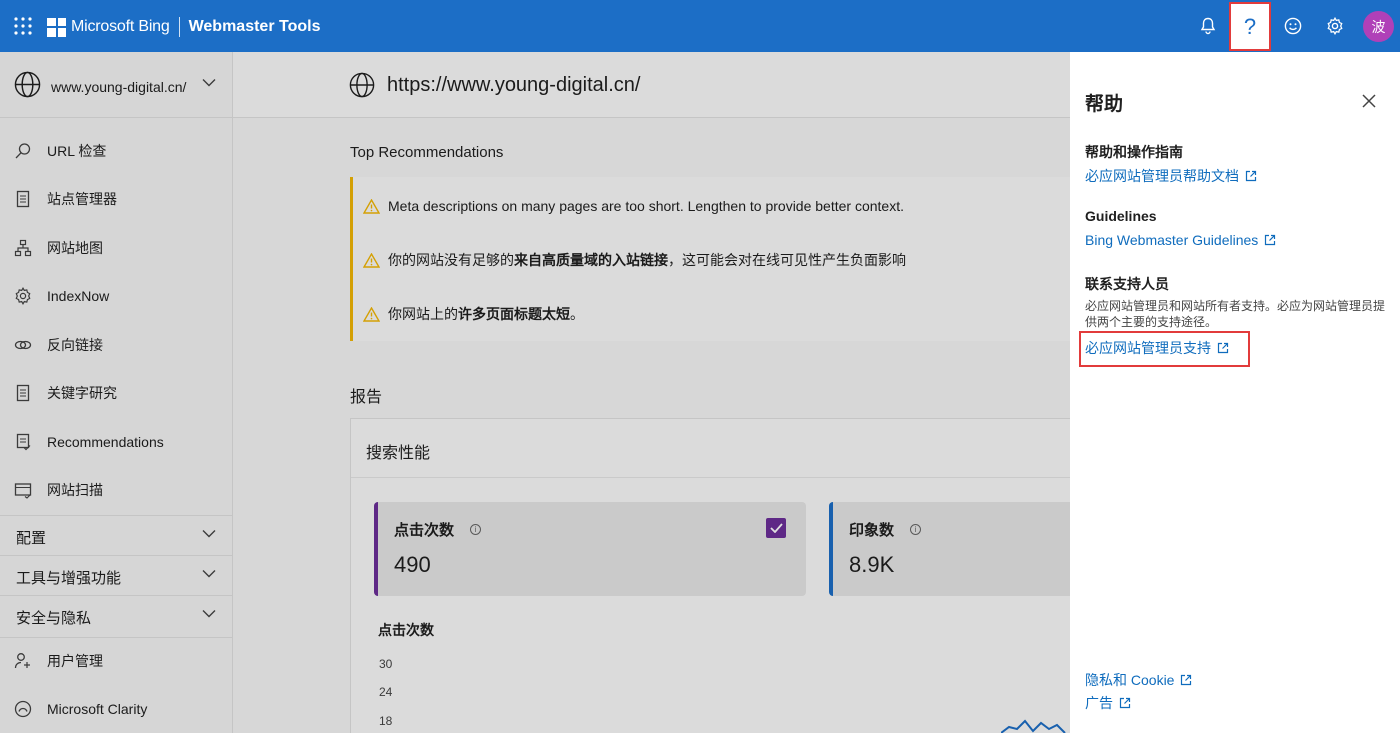 The image size is (1400, 733). Describe the element at coordinates (1127, 284) in the screenshot. I see `help-section-heading: 联系支持人员` at that location.